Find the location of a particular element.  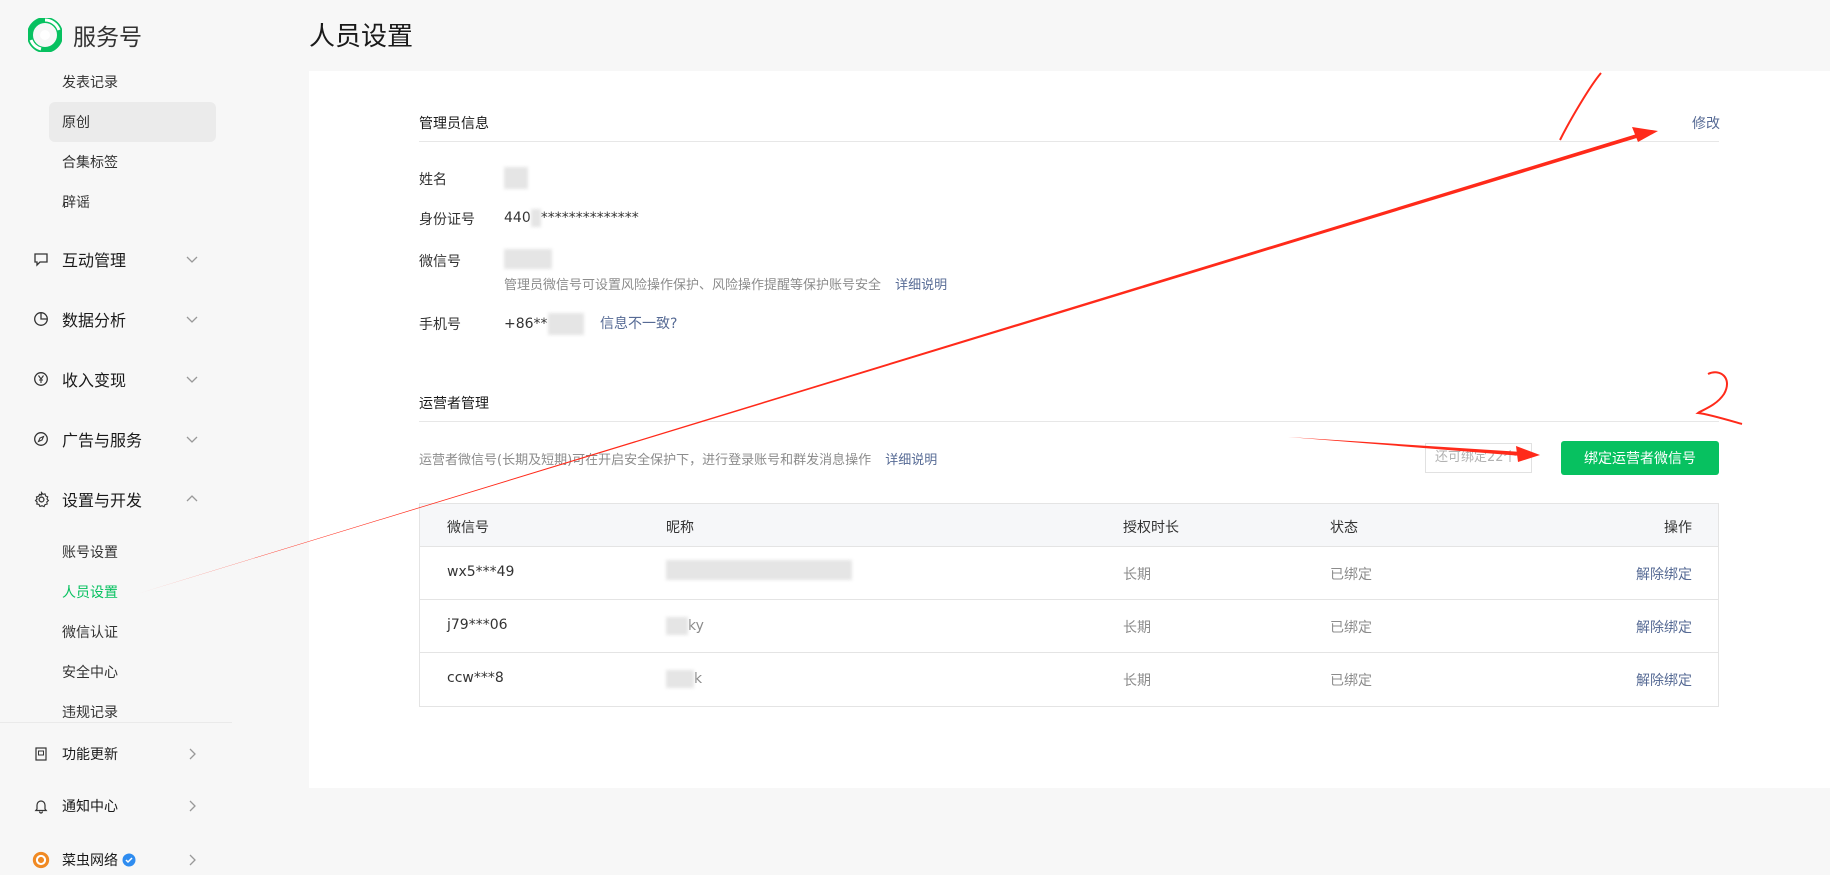

compass-icon is located at coordinates (41, 439).